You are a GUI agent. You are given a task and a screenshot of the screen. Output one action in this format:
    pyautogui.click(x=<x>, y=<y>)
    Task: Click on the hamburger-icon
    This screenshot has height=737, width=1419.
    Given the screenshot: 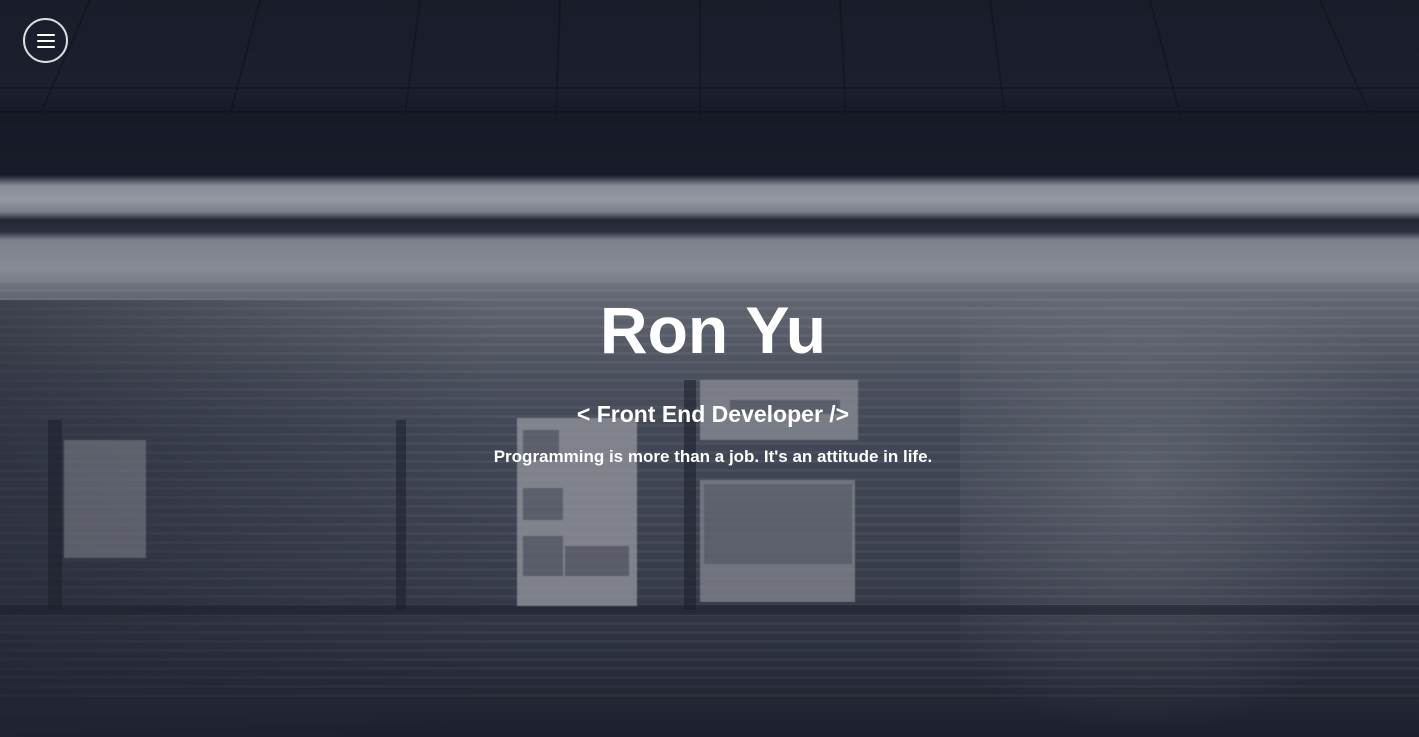 What is the action you would take?
    pyautogui.click(x=45, y=40)
    